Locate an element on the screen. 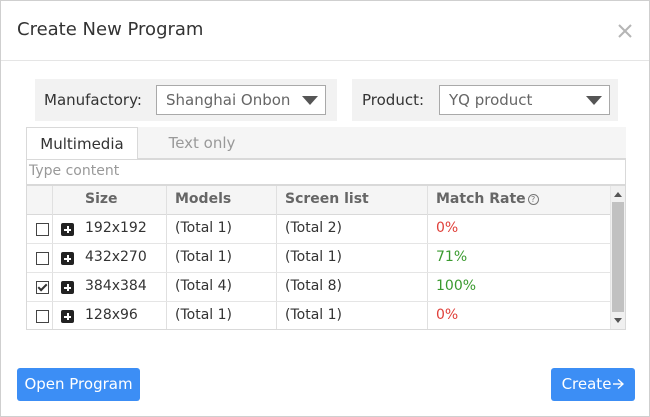 This screenshot has width=650, height=417. scroll-down-arrow-icon is located at coordinates (618, 320).